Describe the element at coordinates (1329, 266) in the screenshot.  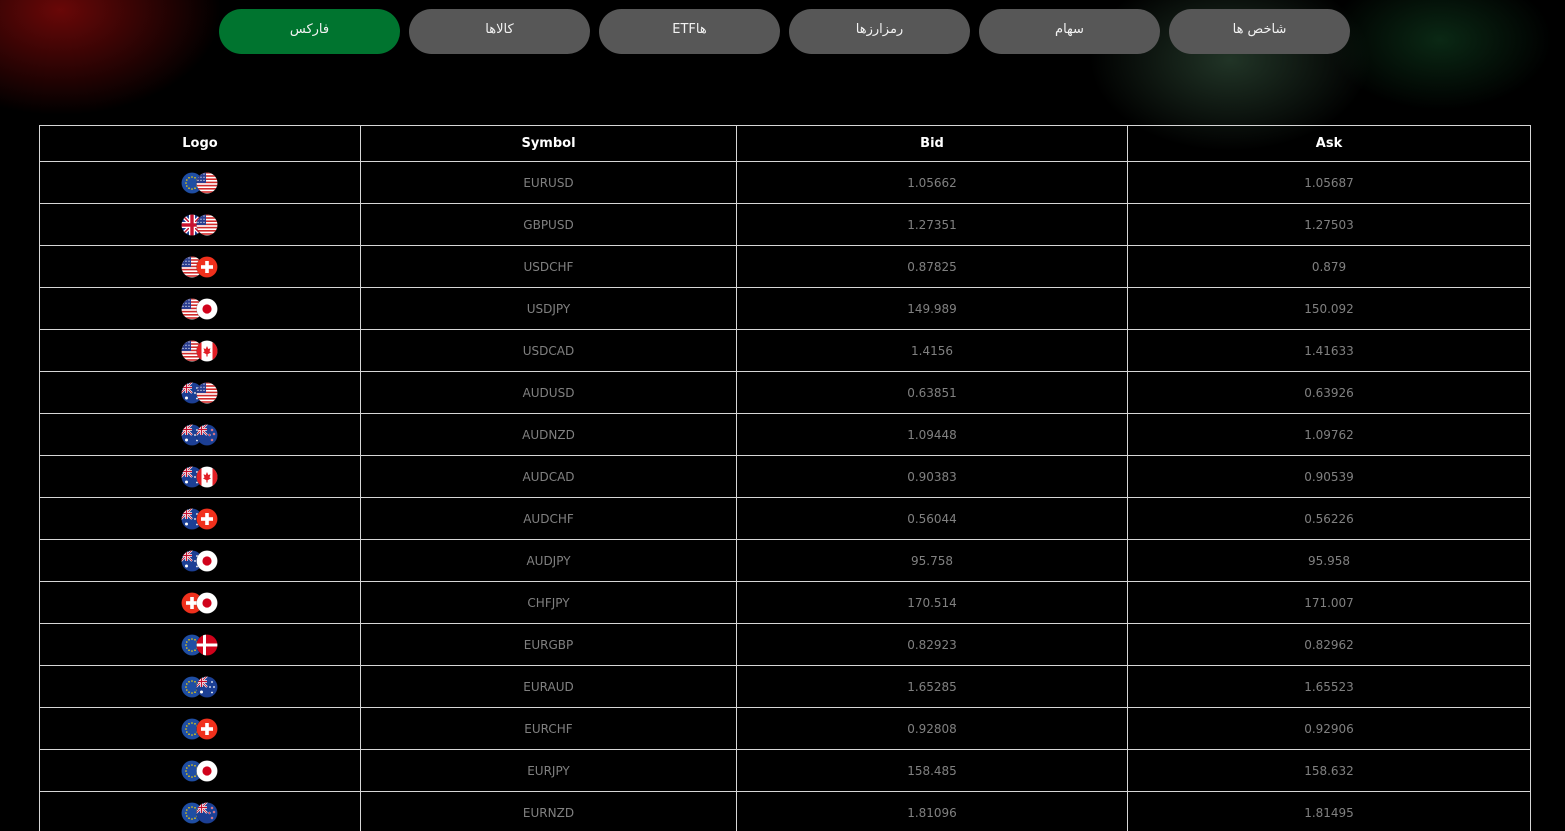
I see `ask-cell: 0.879` at that location.